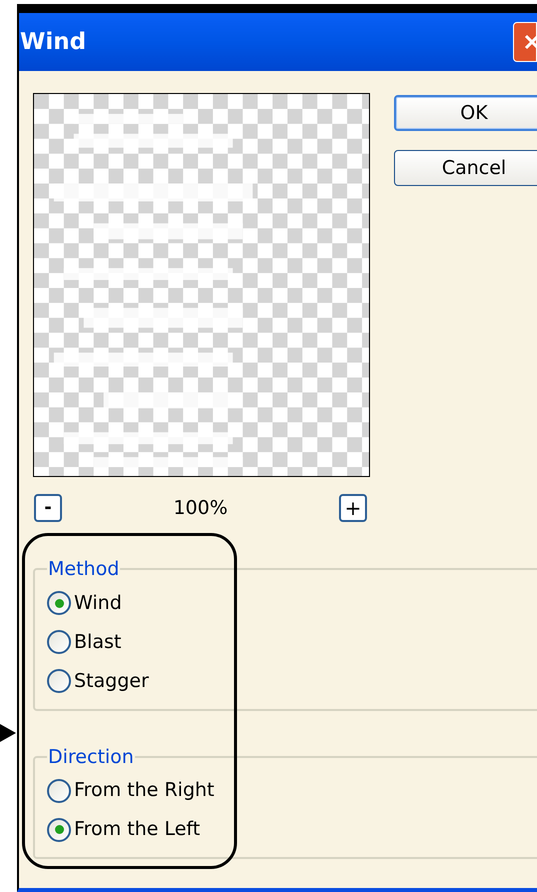  I want to click on close-icon, so click(530, 42).